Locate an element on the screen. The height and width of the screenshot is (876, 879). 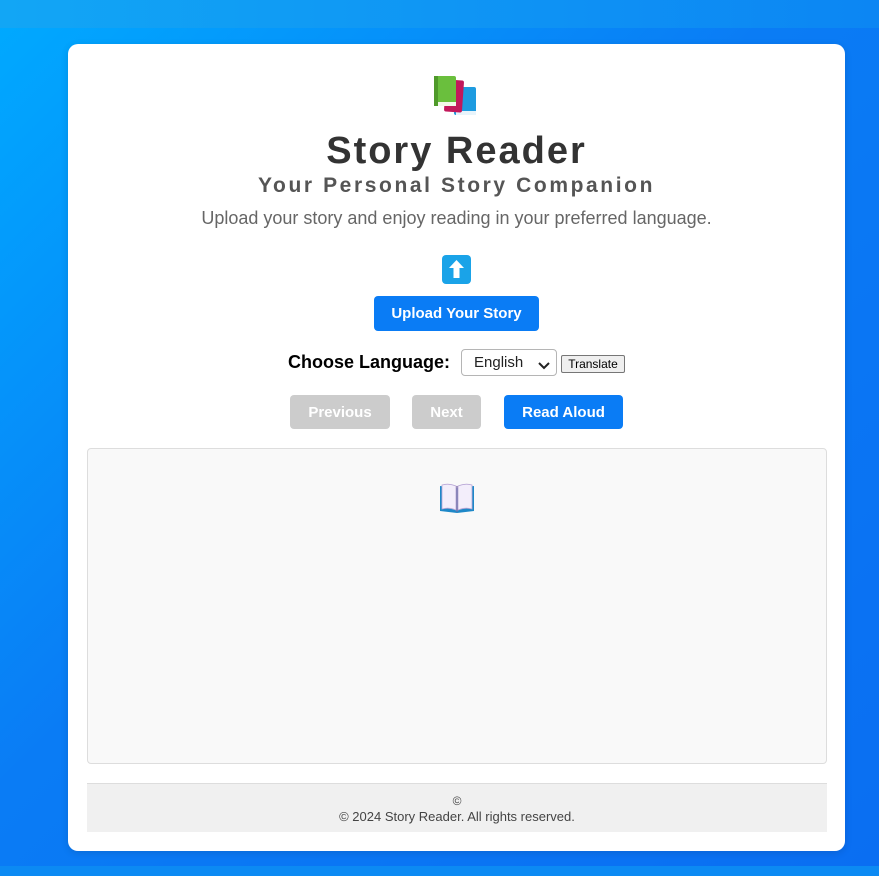
bottom-band is located at coordinates (439, 871).